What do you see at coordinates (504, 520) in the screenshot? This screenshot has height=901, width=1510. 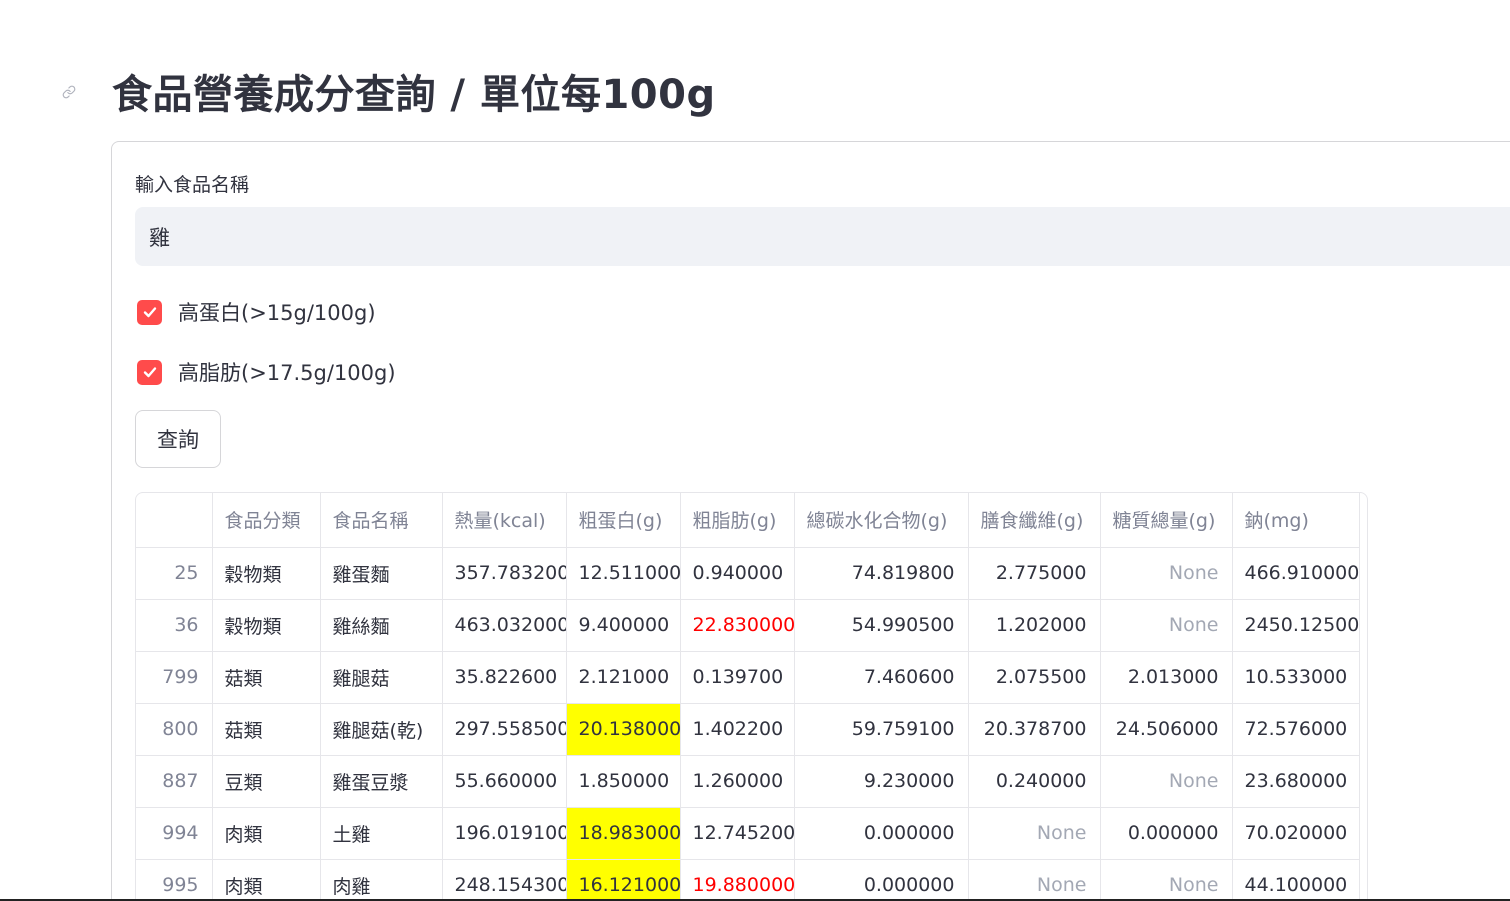 I see `column-header-kcal: 熱量(kcal)` at bounding box center [504, 520].